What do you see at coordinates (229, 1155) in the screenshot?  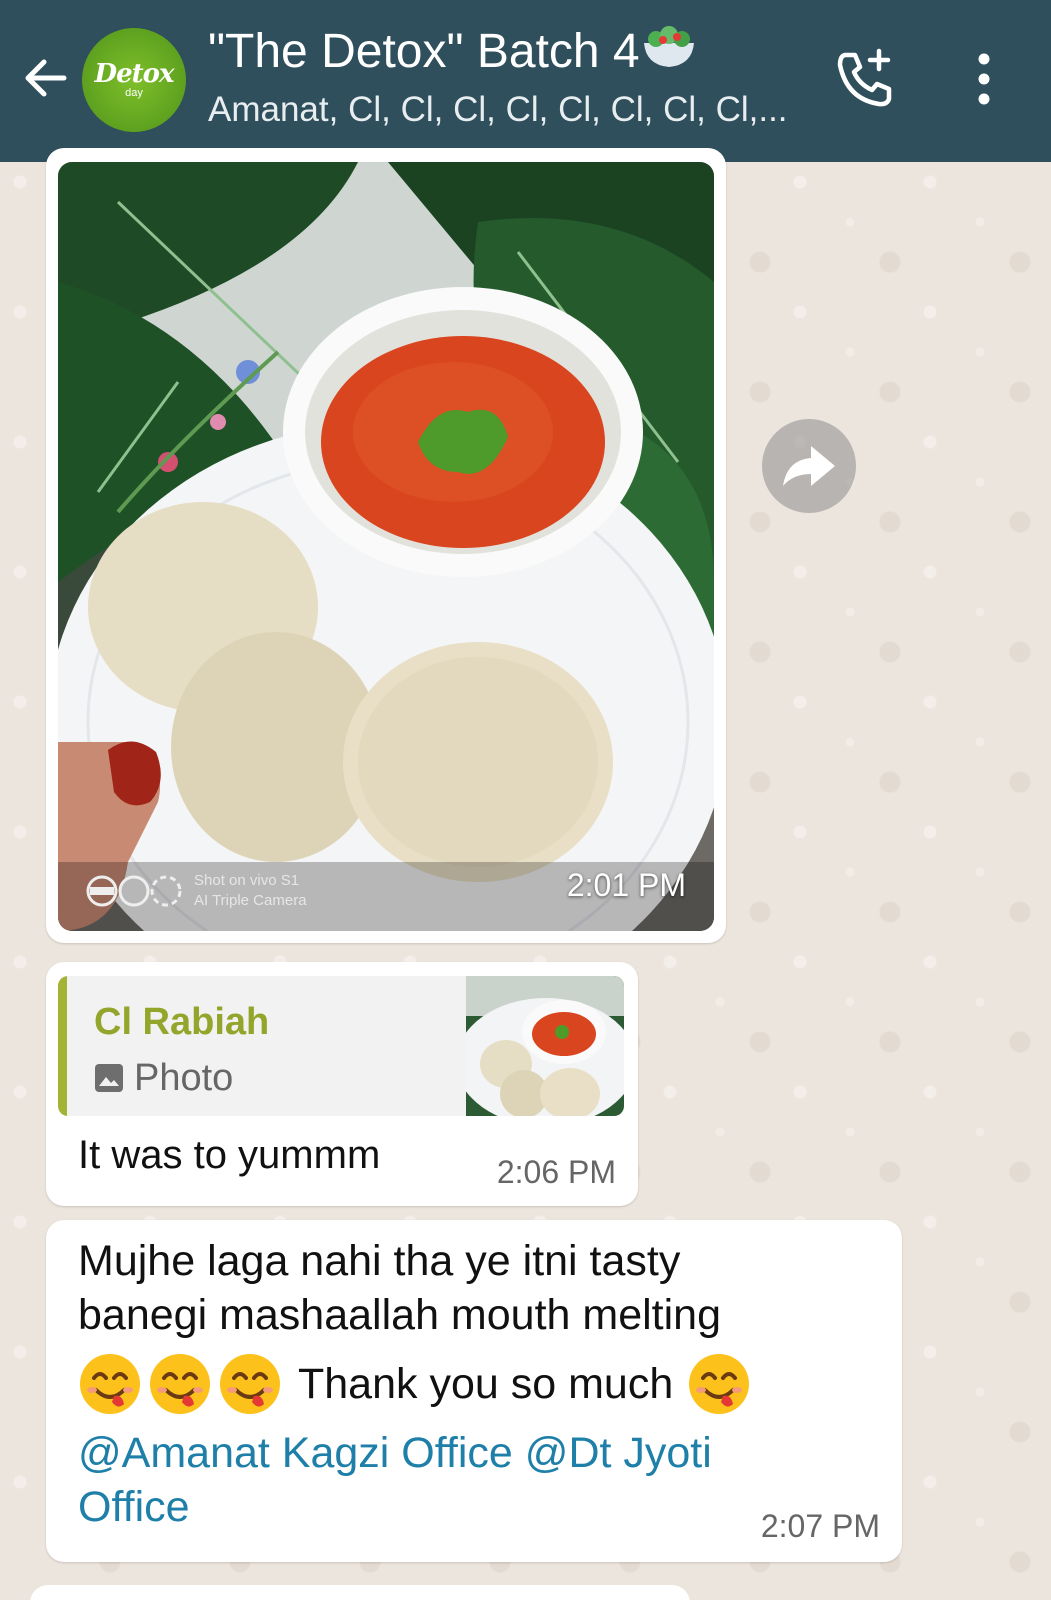 I see `message-text: It was to yummm` at bounding box center [229, 1155].